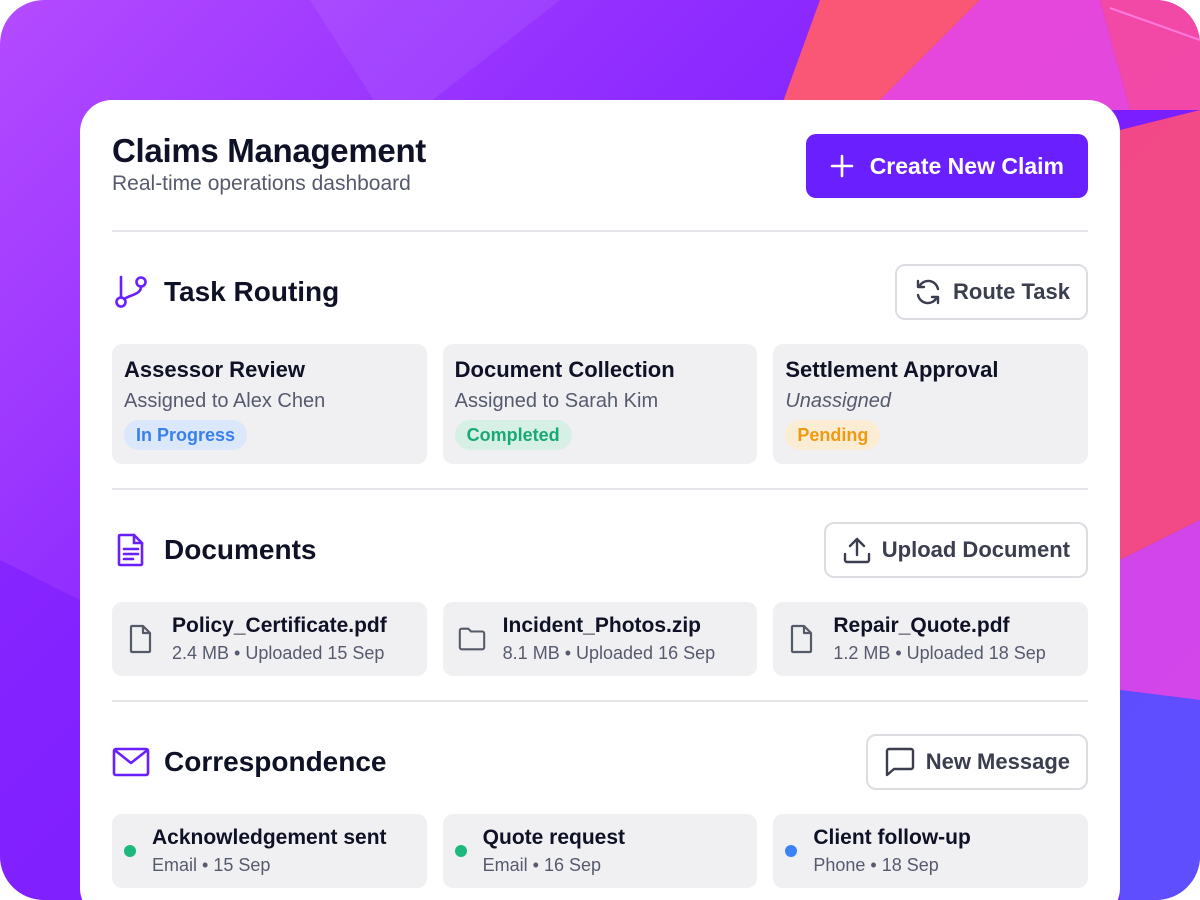 This screenshot has height=900, width=1200. Describe the element at coordinates (269, 150) in the screenshot. I see `page-title: Claims Management` at that location.